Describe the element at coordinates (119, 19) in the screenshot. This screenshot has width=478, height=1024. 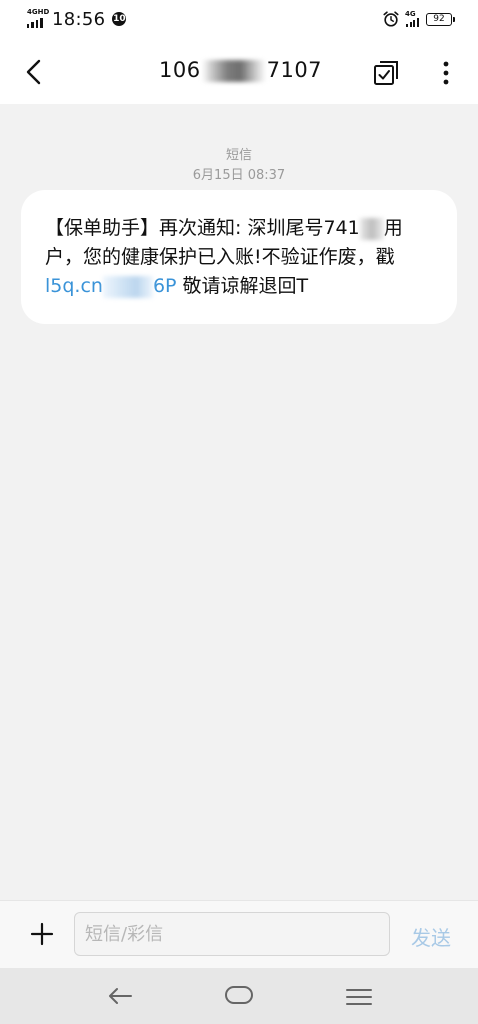
I see `notification-badge: 10` at that location.